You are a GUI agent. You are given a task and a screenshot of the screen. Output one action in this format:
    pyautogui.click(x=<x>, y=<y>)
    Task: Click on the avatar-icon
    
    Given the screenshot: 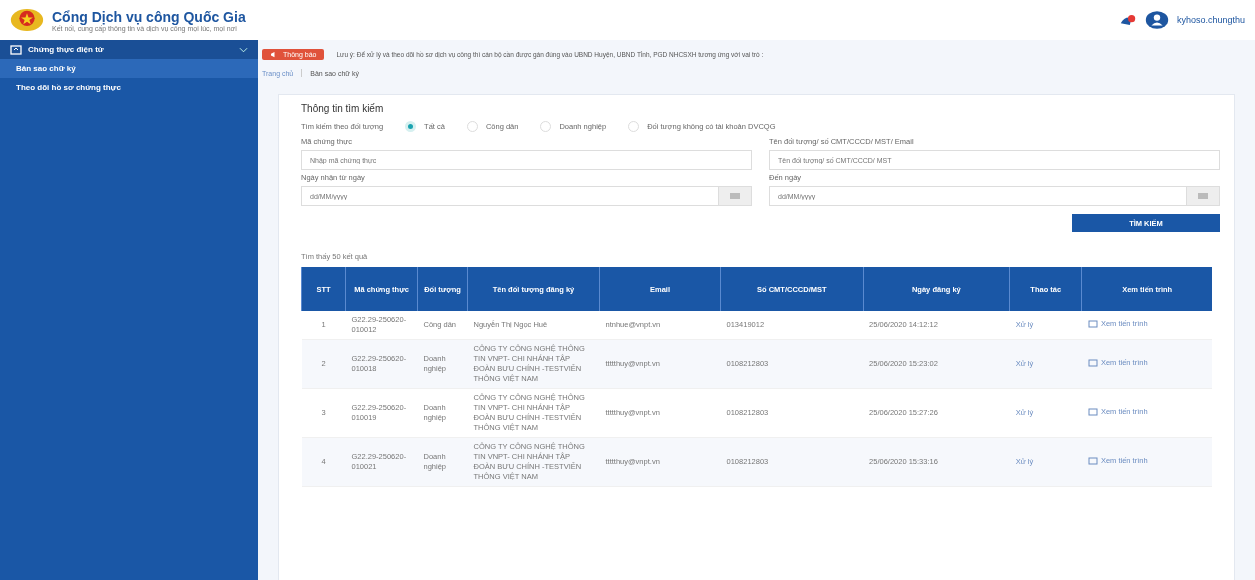 What is the action you would take?
    pyautogui.click(x=1156, y=20)
    